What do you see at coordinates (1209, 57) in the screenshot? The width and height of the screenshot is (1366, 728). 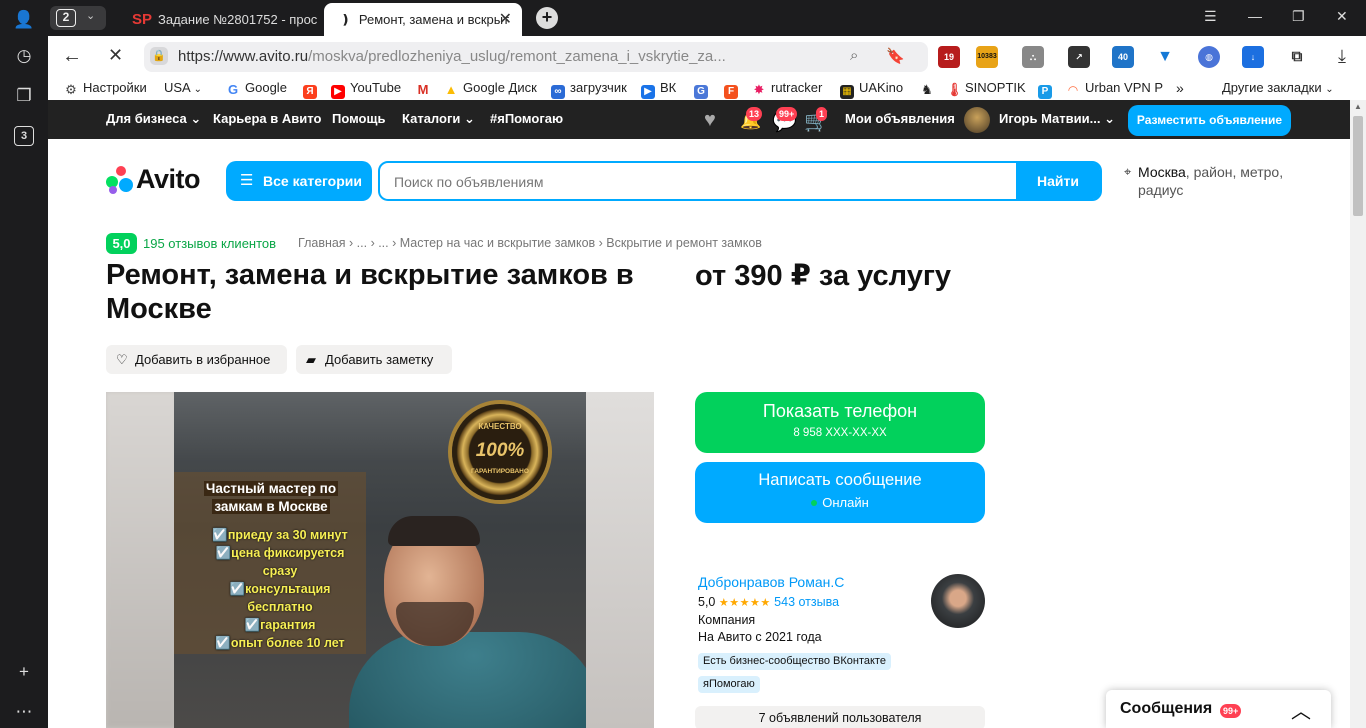 I see `extension-icon: ◍` at bounding box center [1209, 57].